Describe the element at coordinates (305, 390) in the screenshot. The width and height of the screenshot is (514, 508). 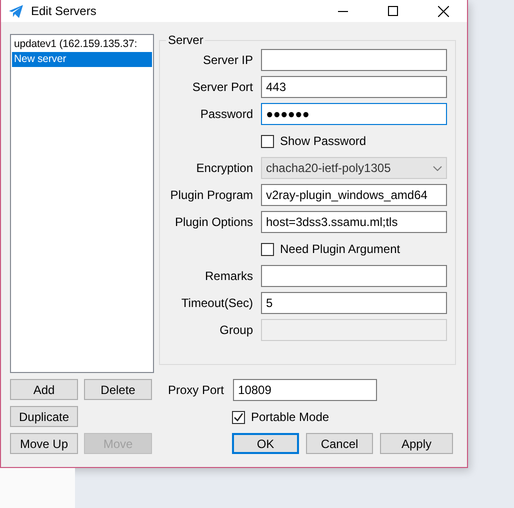
I see `proxy-port-field: 10809` at that location.